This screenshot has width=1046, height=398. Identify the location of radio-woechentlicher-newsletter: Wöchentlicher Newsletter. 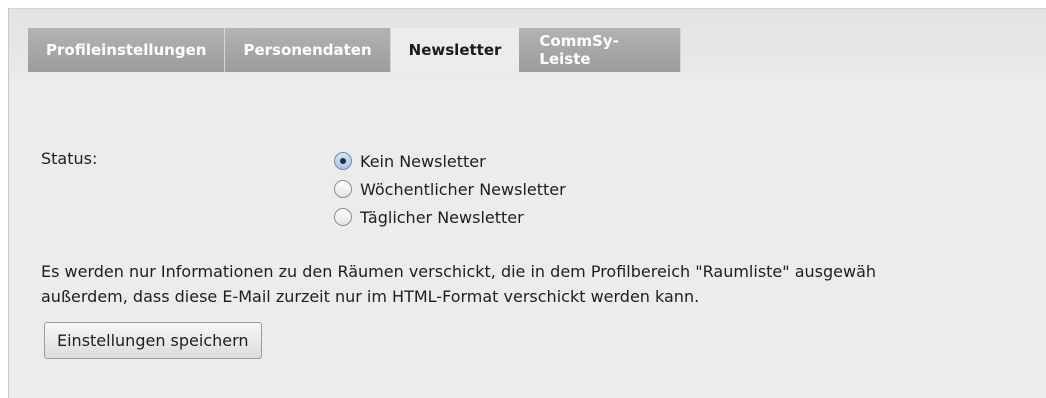
(450, 189).